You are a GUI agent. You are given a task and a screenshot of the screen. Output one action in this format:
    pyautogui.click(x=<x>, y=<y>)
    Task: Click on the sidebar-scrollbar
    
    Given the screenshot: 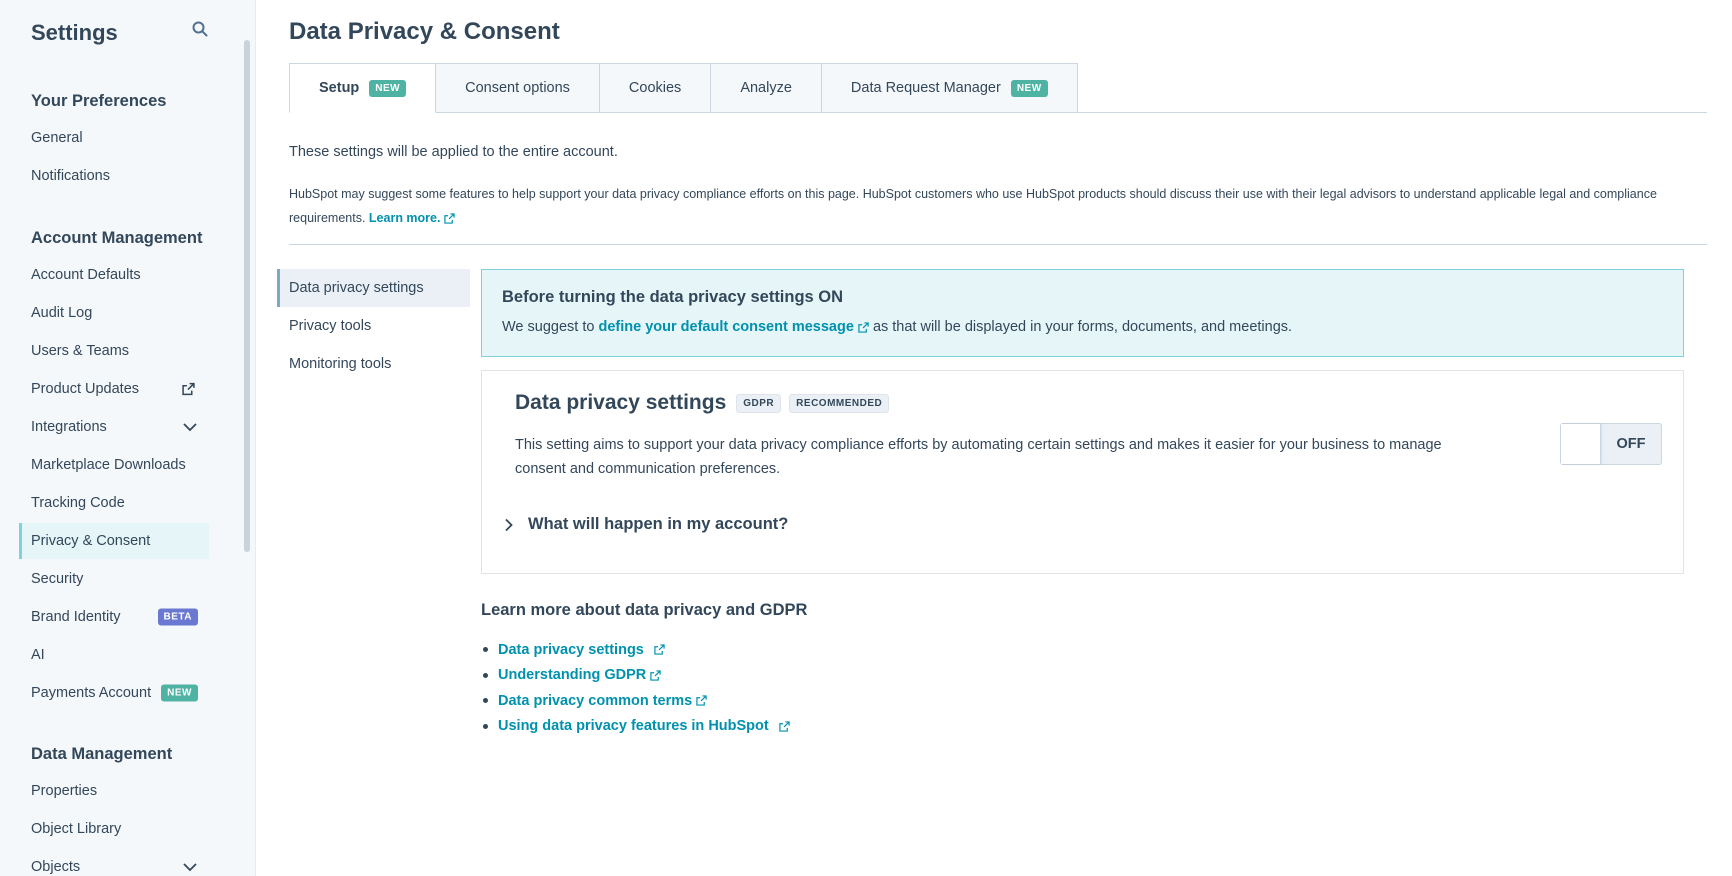 What is the action you would take?
    pyautogui.click(x=247, y=296)
    